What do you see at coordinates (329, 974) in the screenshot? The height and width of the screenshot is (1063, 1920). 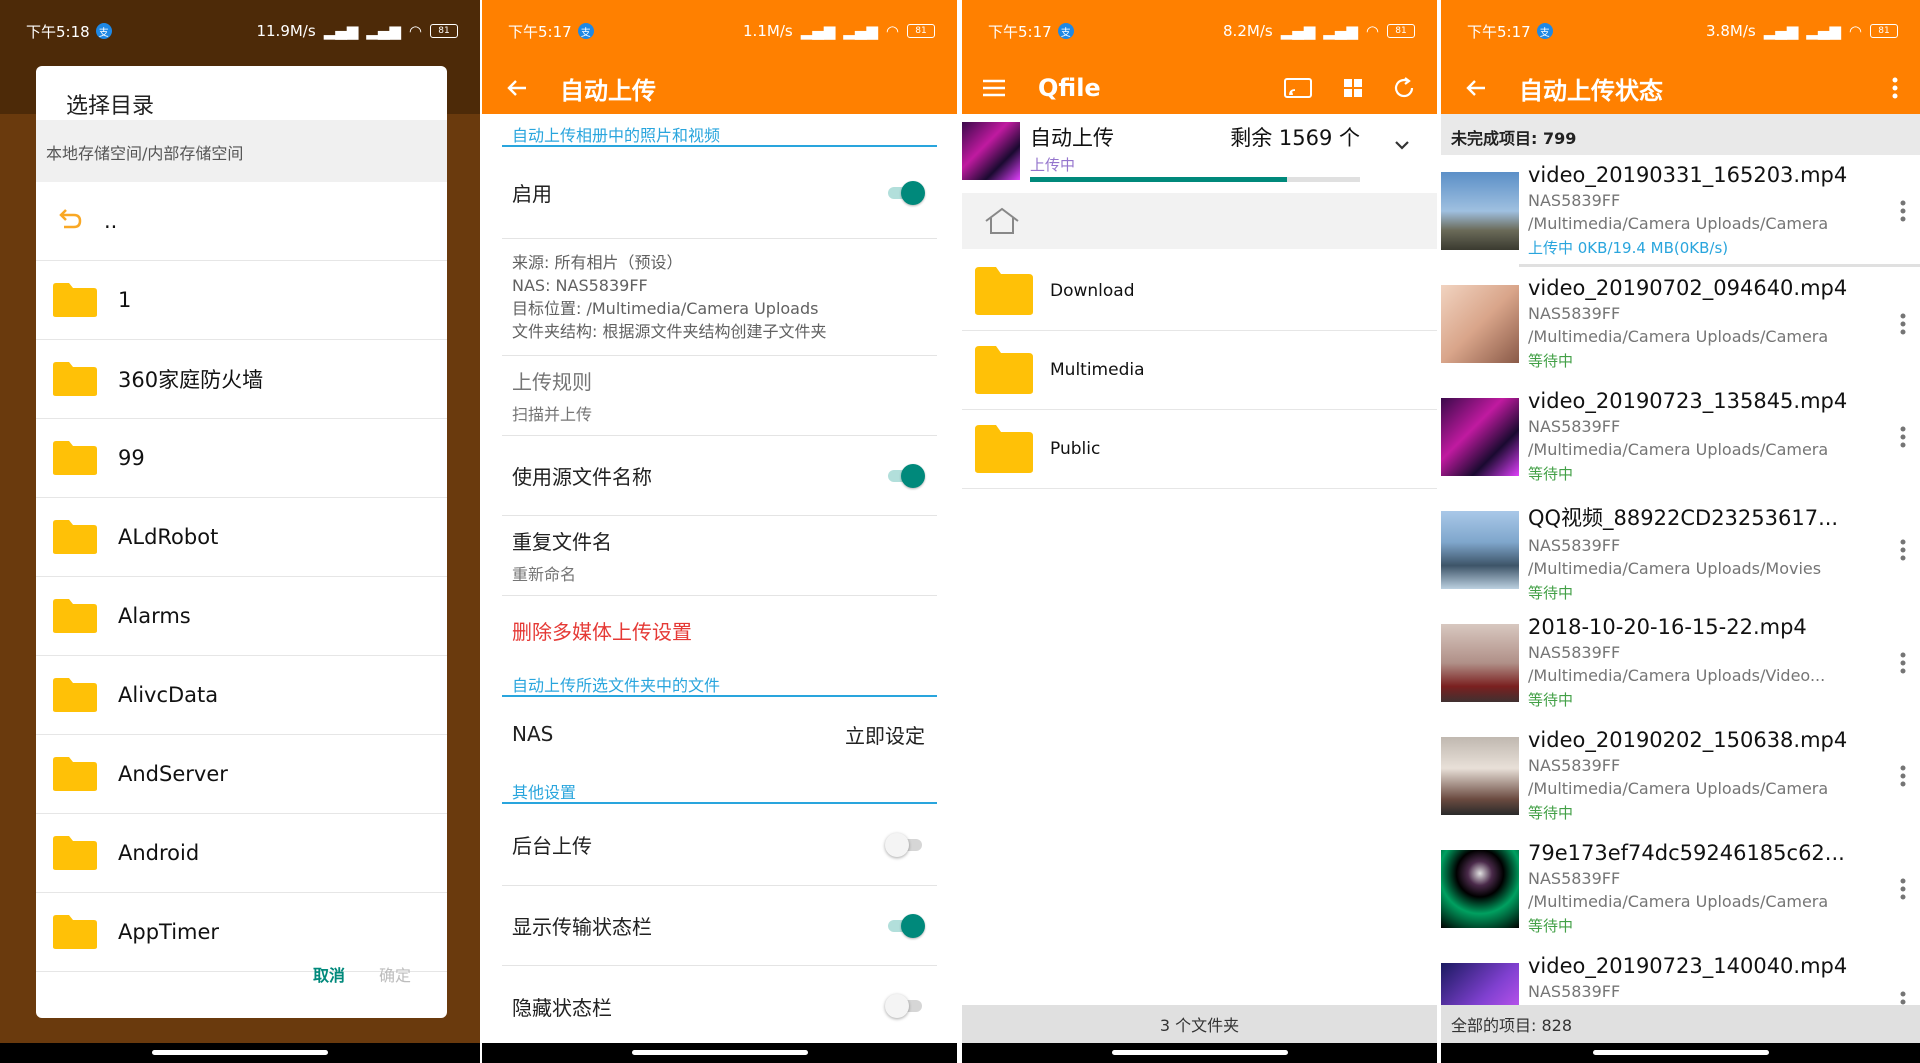 I see `cancel-button: 取消` at bounding box center [329, 974].